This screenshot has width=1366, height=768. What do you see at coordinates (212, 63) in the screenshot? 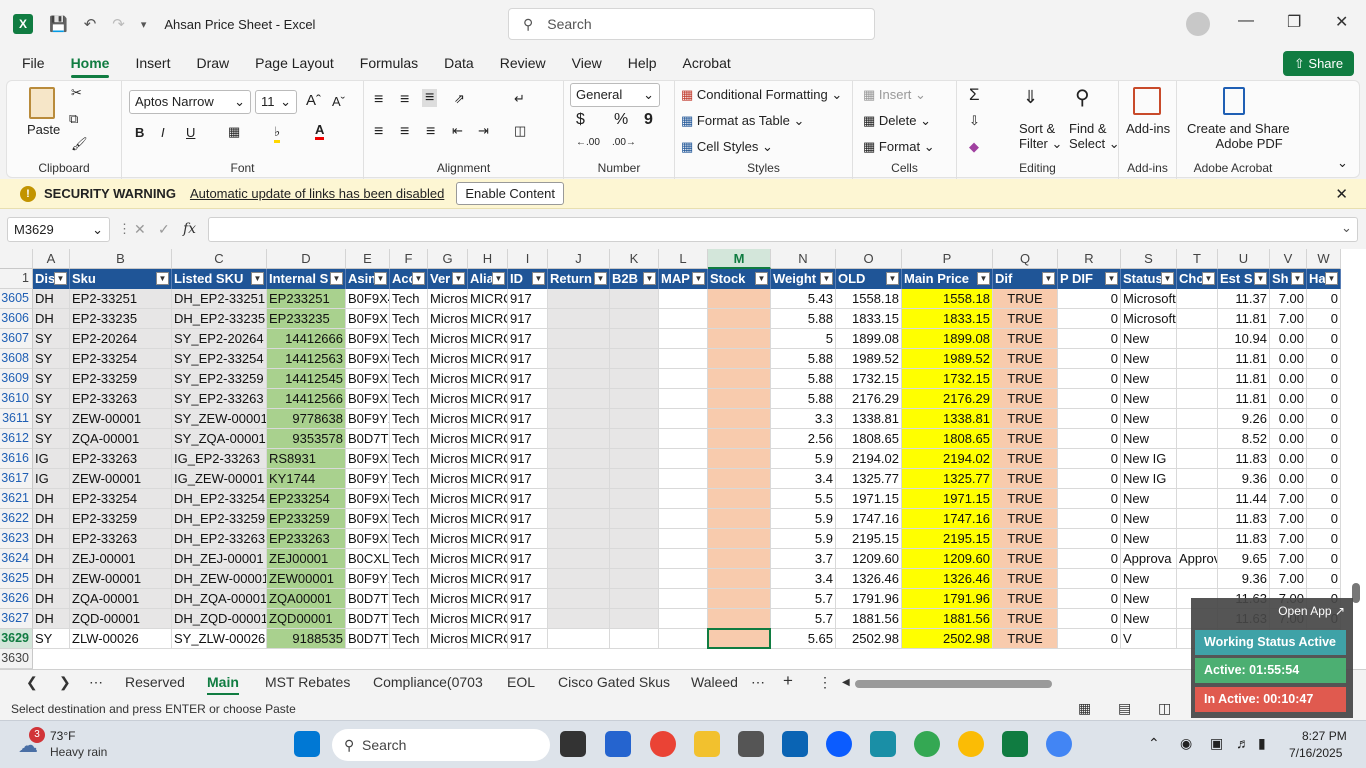
I see `menu-draw: Draw` at bounding box center [212, 63].